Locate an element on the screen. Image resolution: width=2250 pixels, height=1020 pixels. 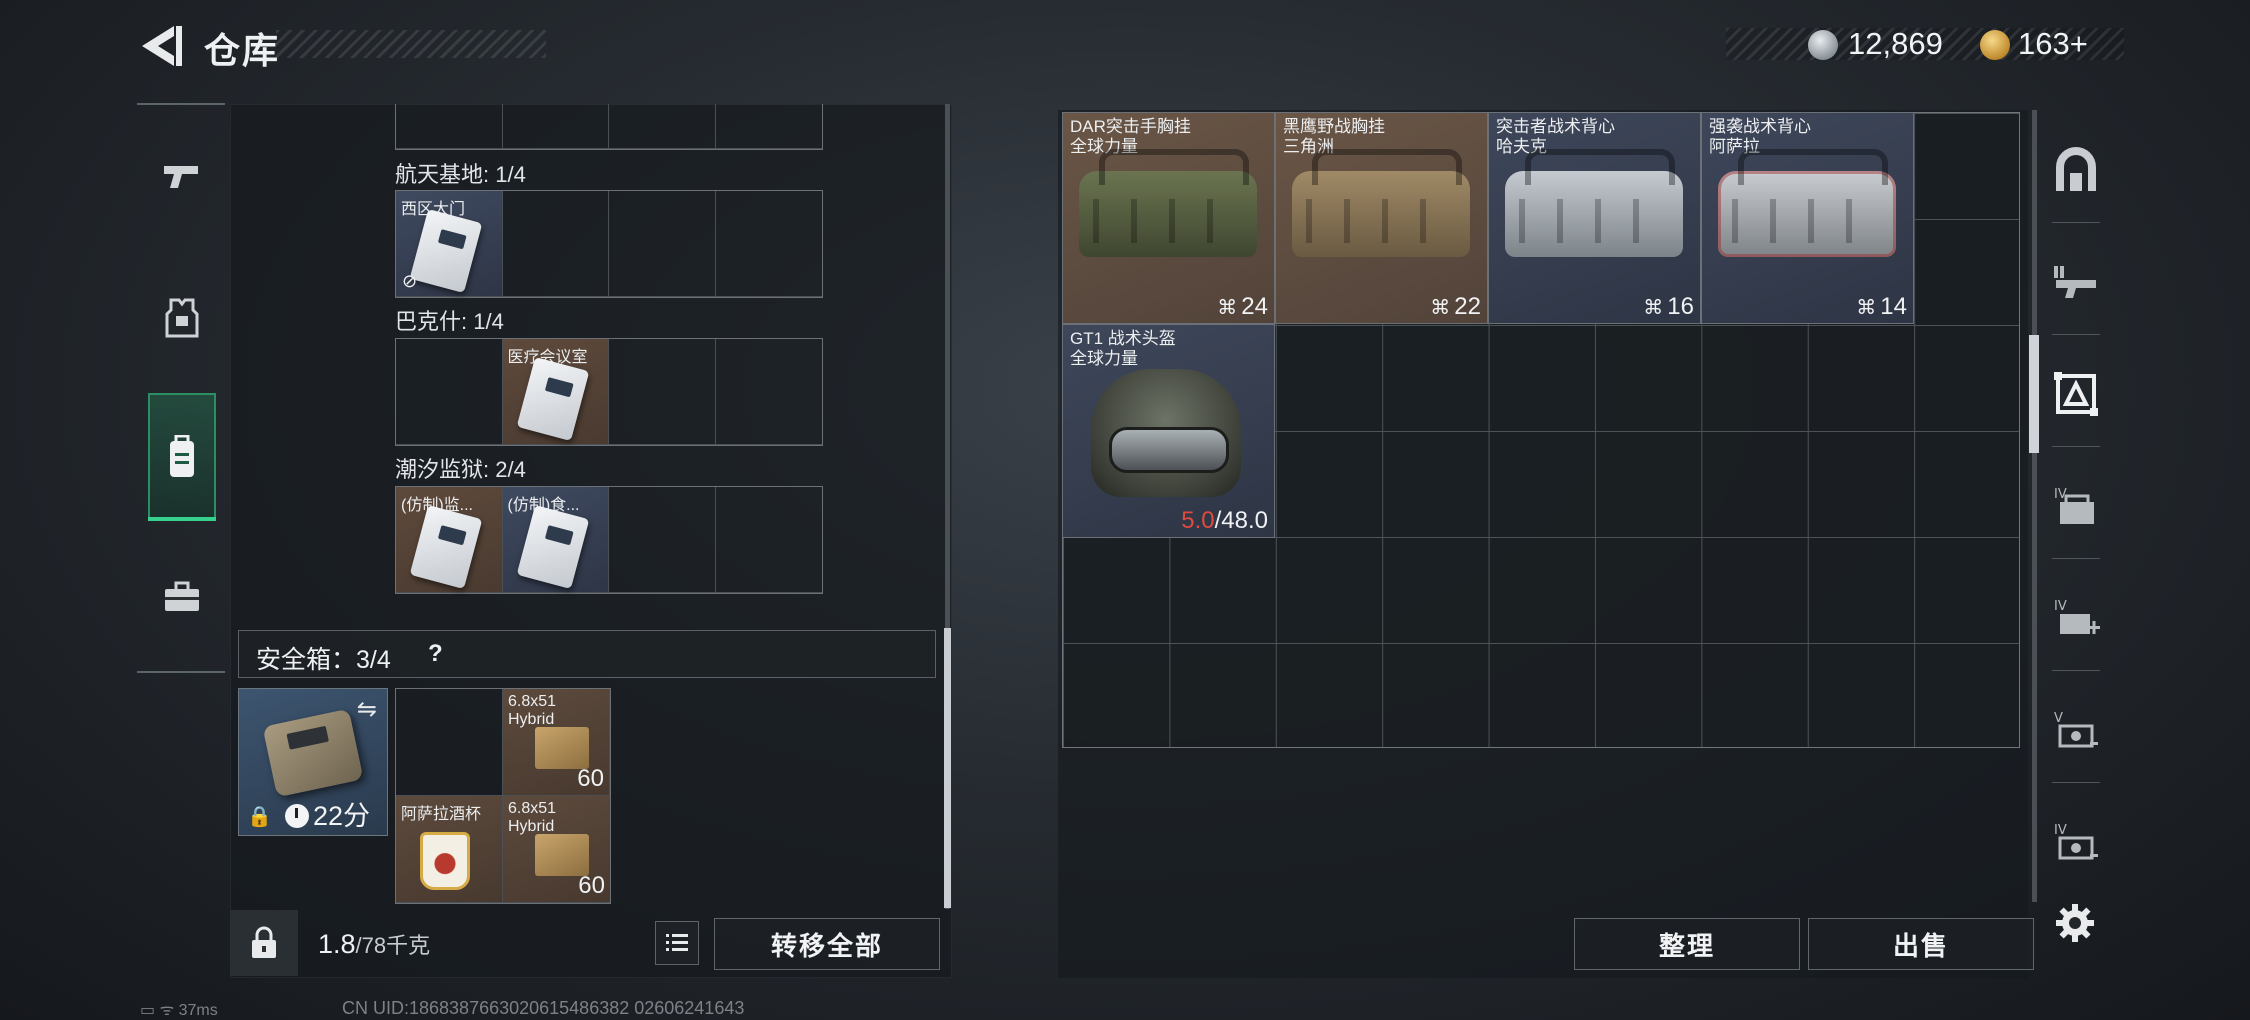
chest-rig-item: 黑鹰野战胸挂 三角洲 ⌘ 22 is located at coordinates (1381, 218).